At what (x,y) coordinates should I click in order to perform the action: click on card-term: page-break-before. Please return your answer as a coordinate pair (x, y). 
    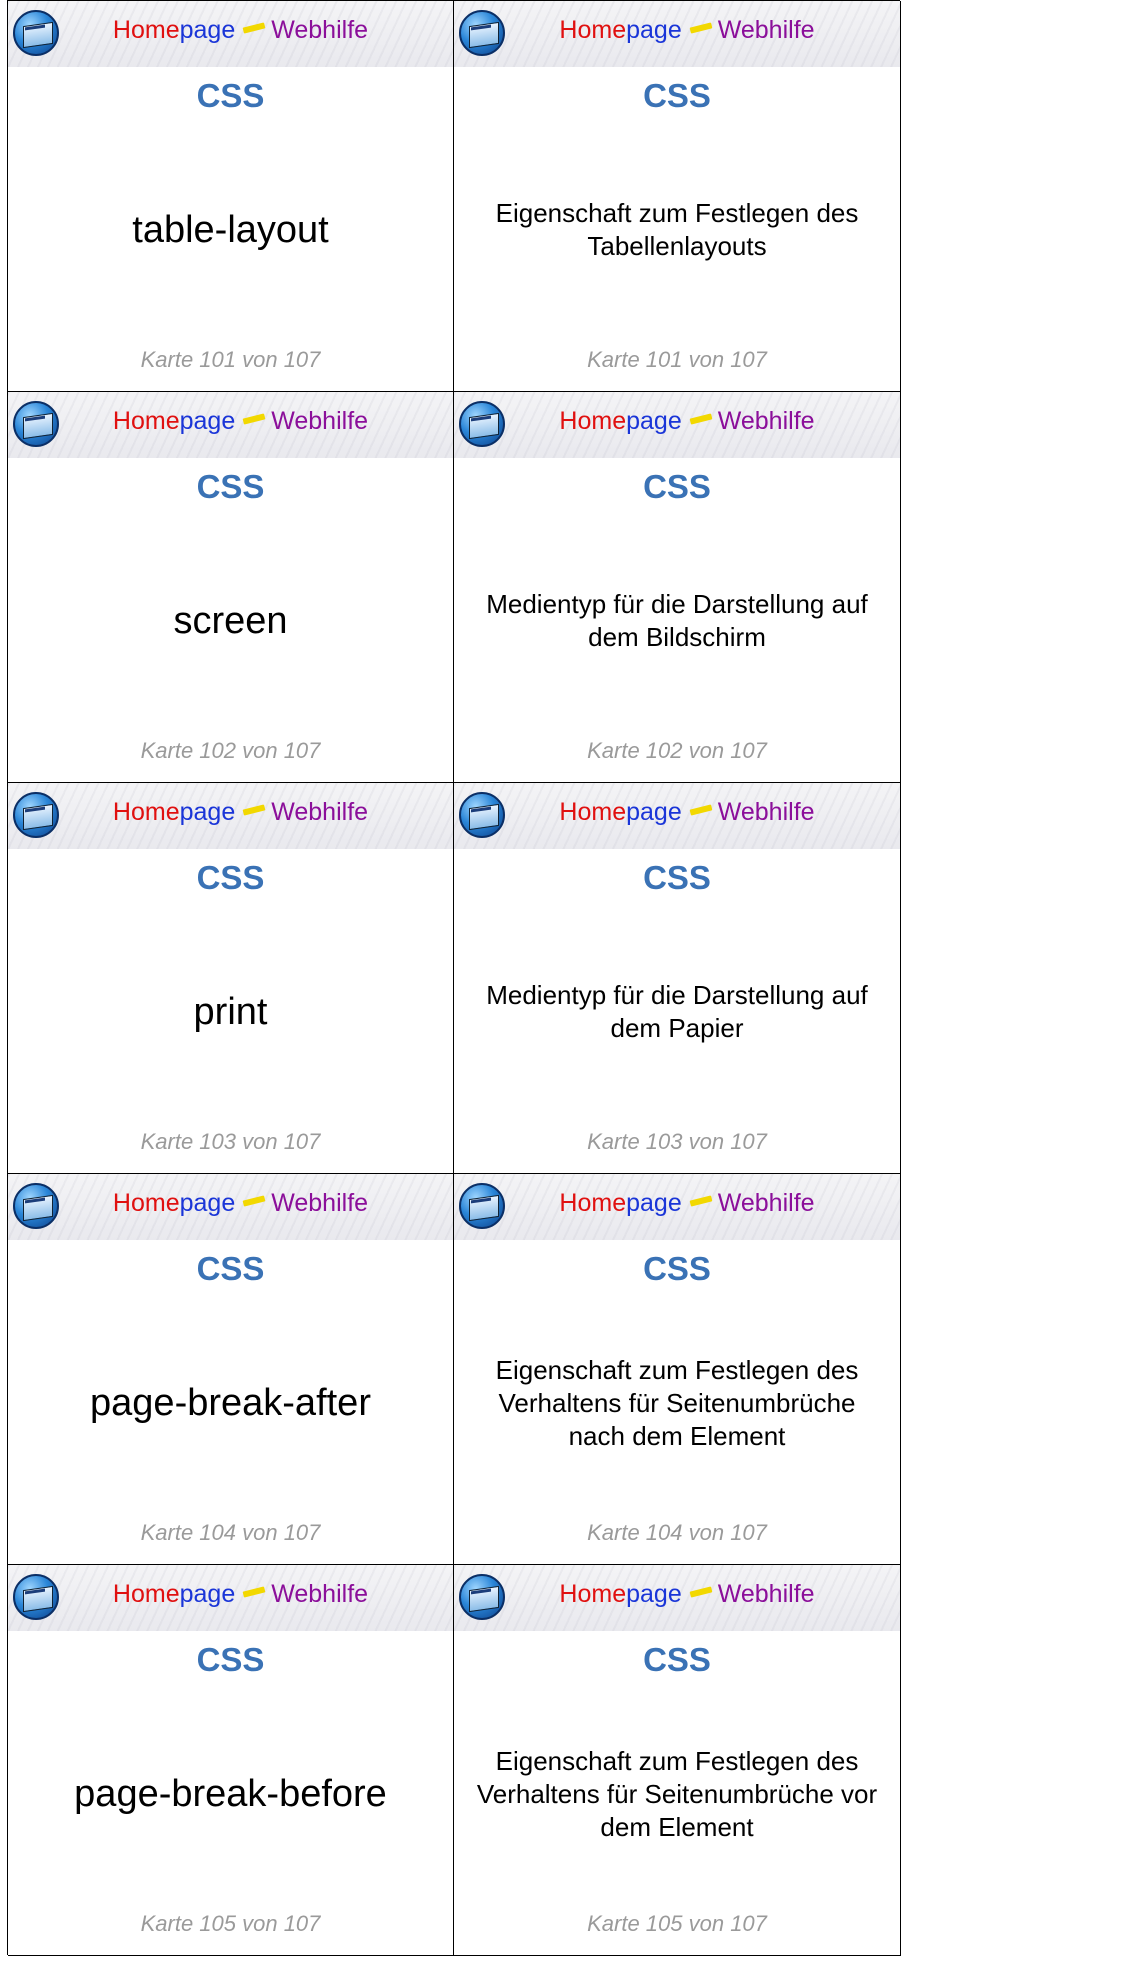
    Looking at the image, I should click on (230, 1793).